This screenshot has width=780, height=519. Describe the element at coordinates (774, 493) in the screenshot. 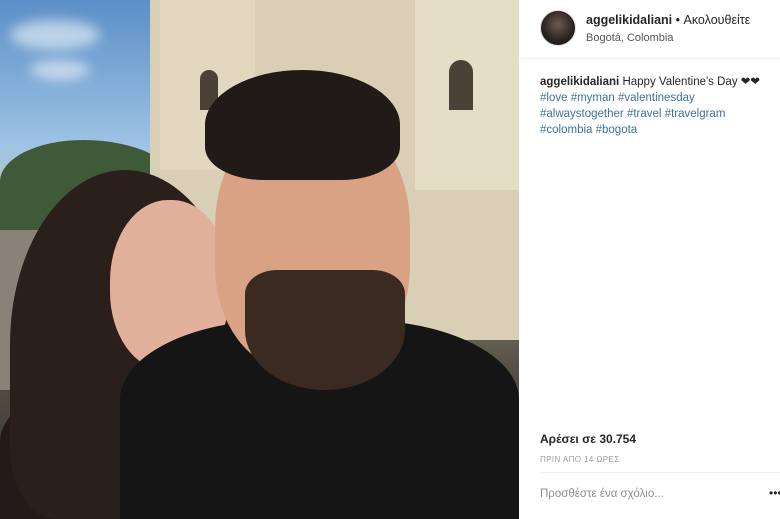

I see `more-options-icon: •••` at that location.